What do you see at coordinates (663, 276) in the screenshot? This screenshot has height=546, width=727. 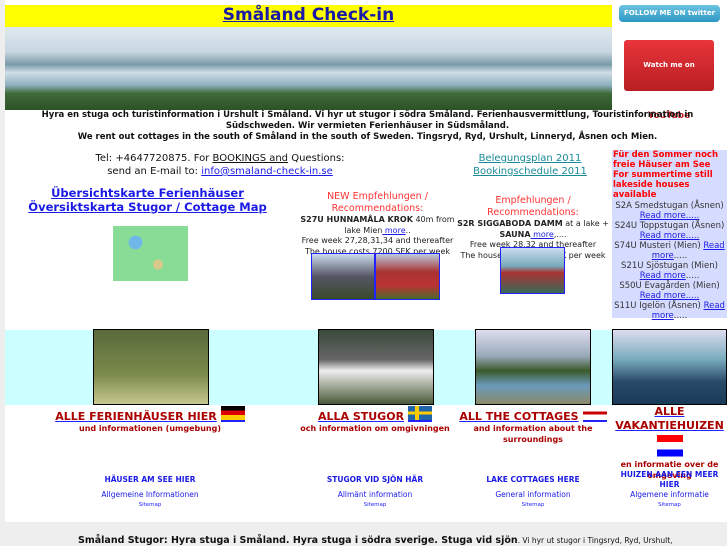 I see `read-more-link: Read more` at bounding box center [663, 276].